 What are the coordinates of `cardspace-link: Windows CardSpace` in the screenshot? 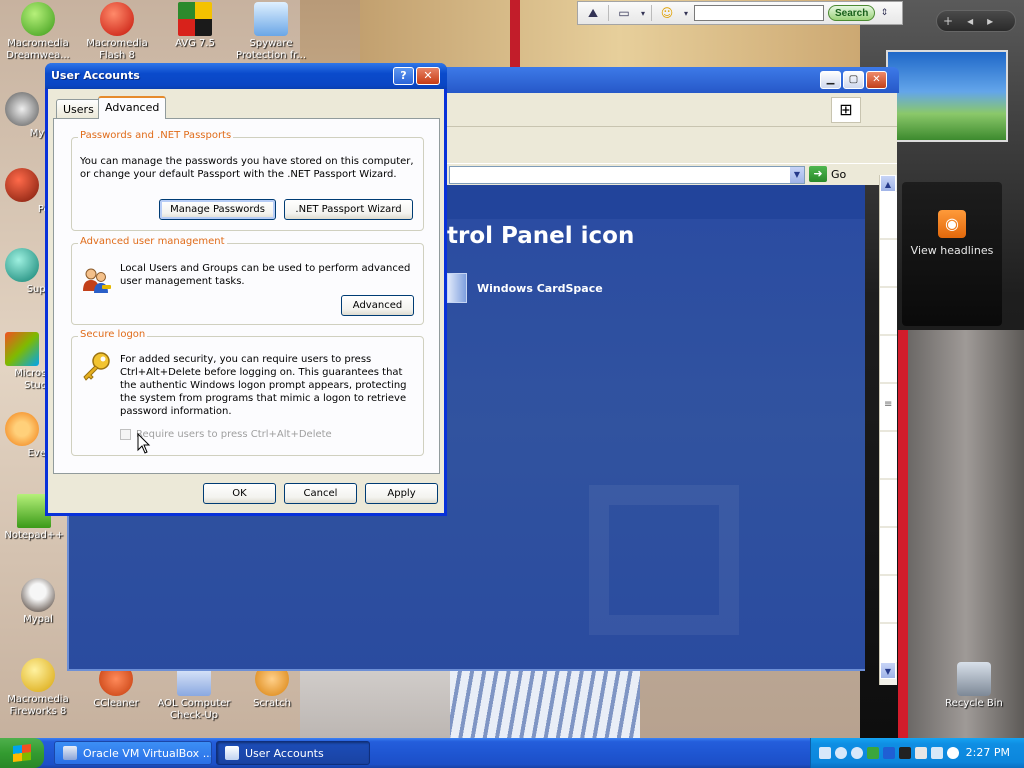 It's located at (525, 288).